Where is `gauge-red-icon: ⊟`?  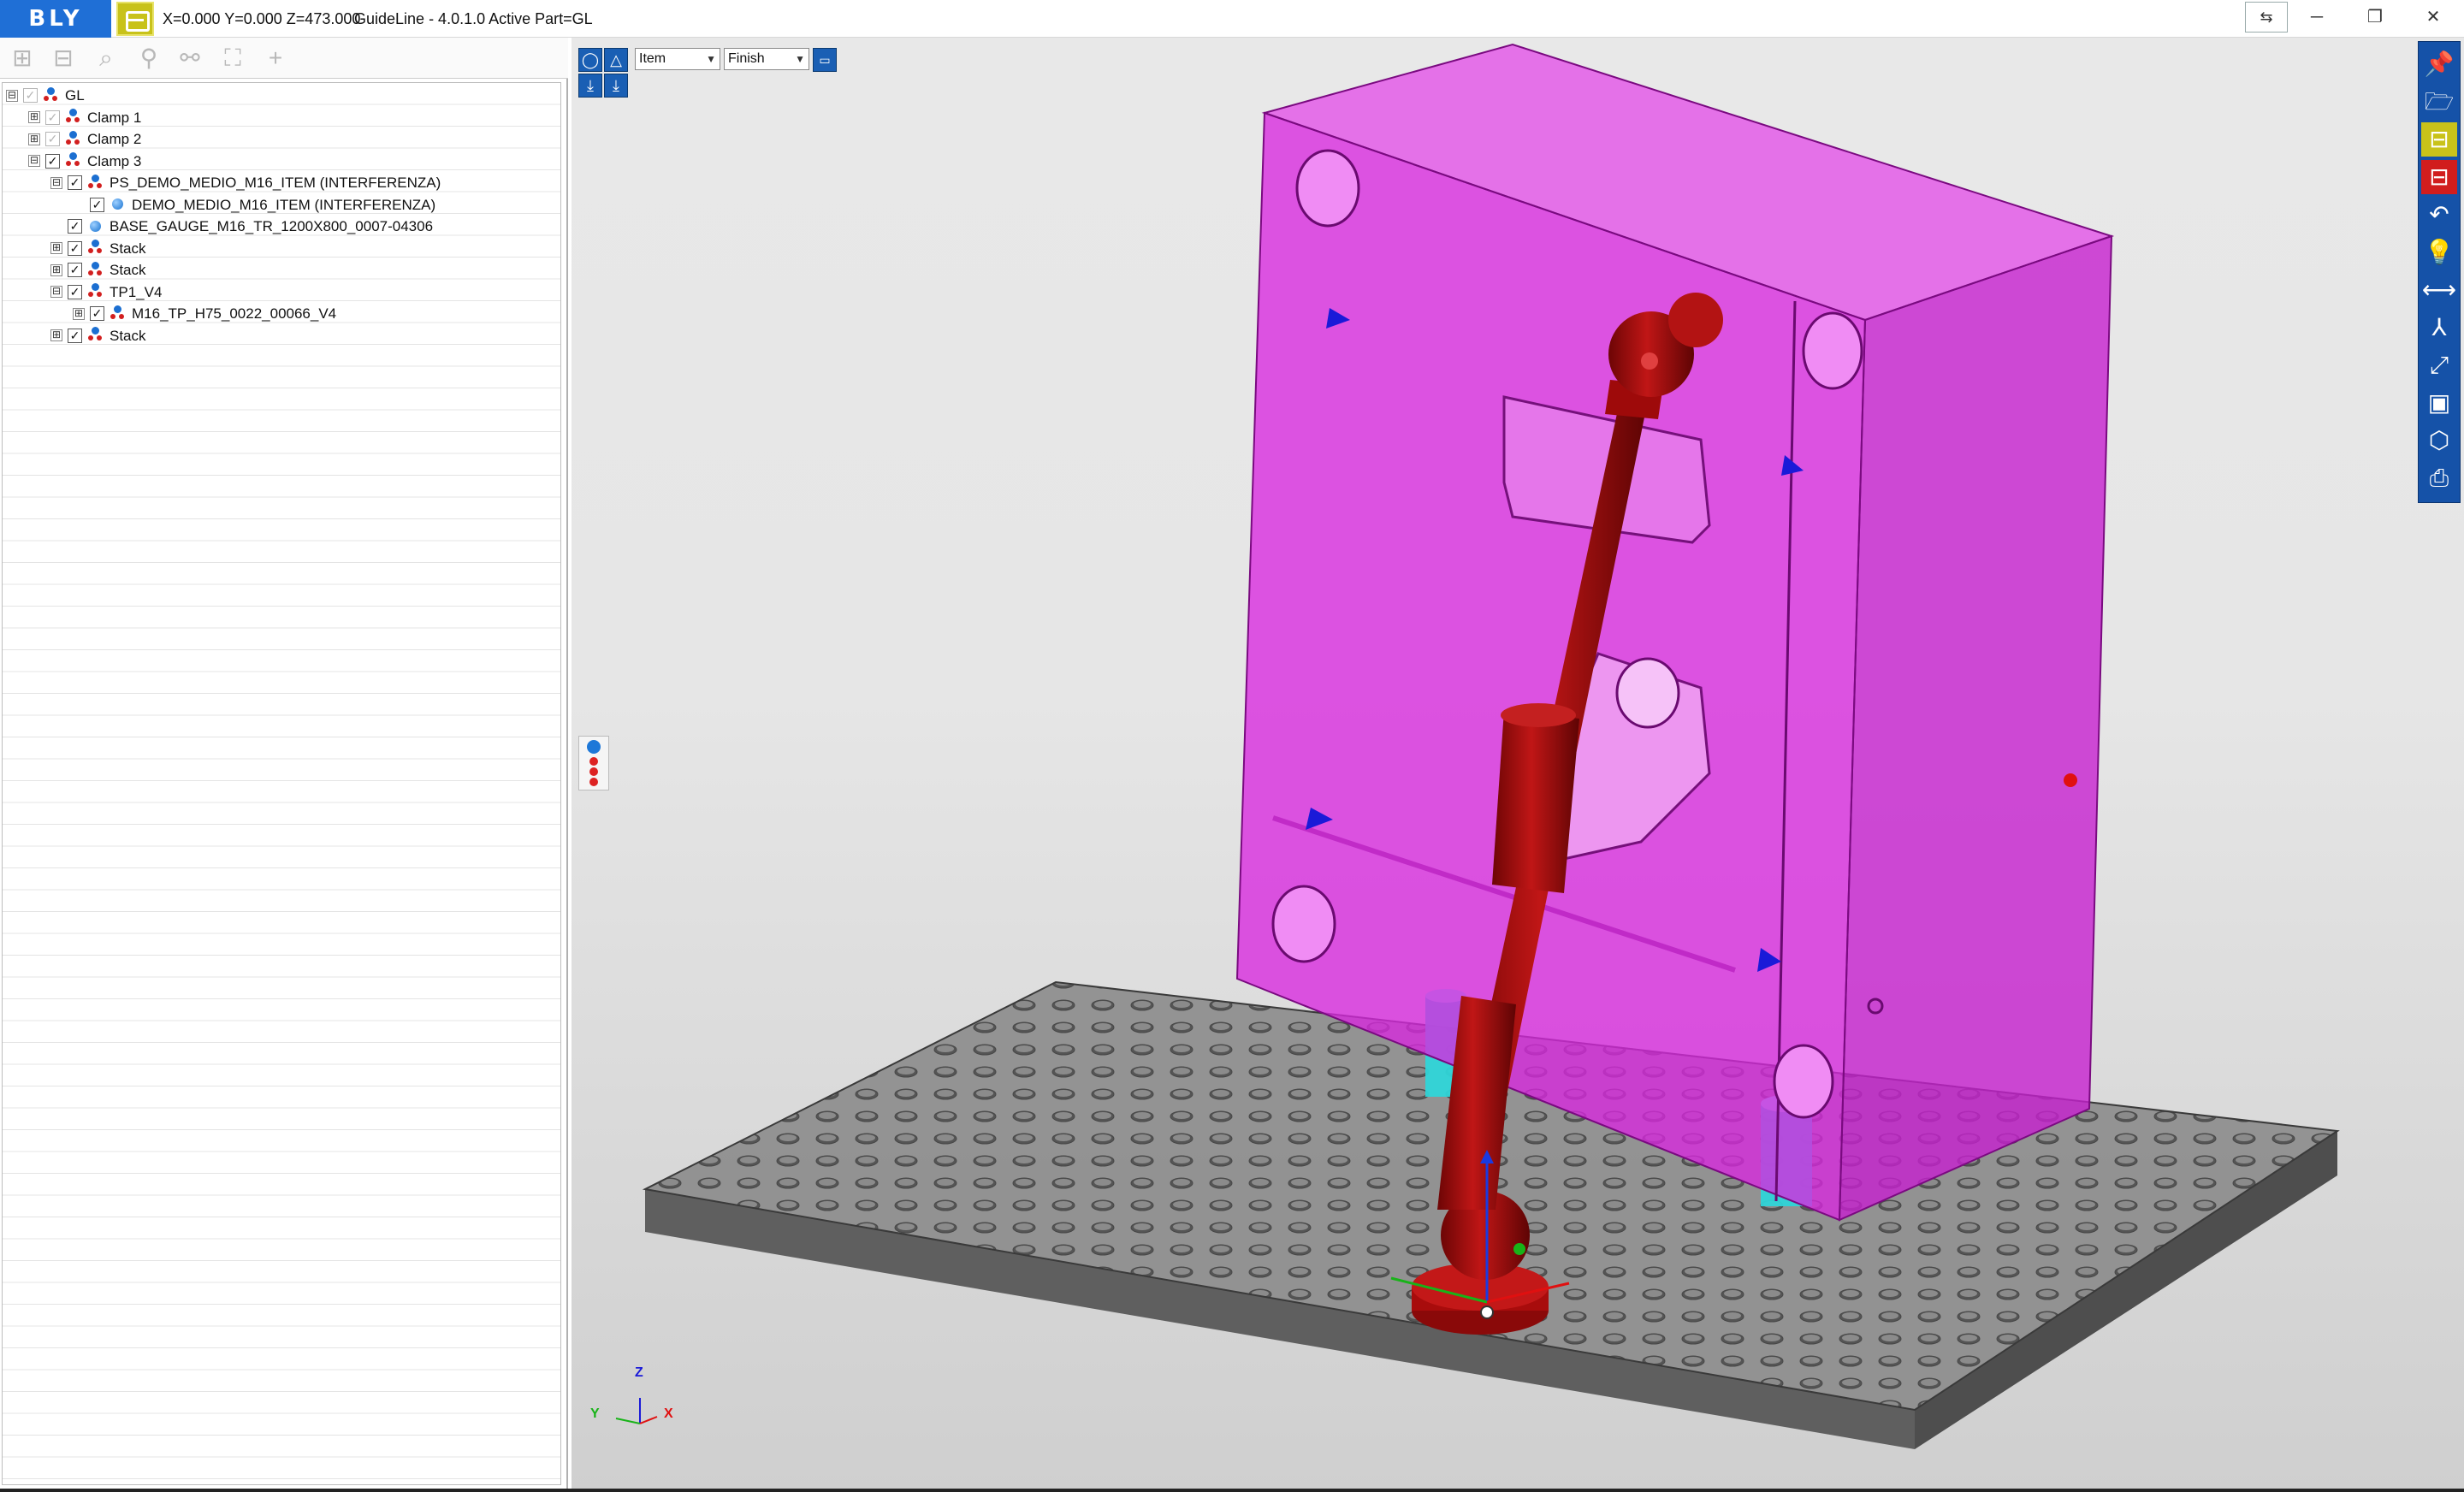
gauge-red-icon: ⊟ is located at coordinates (2439, 177).